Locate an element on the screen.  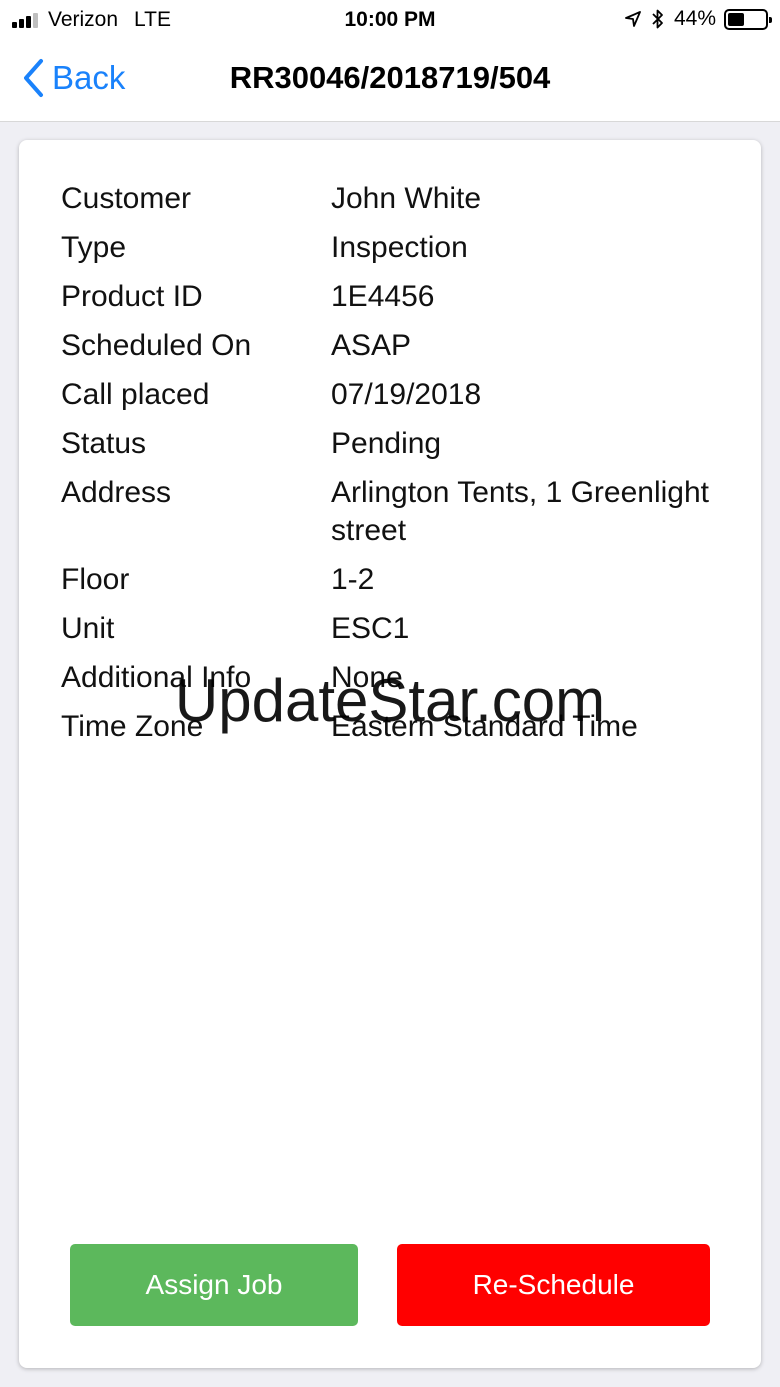
navigation-bar: Back RR30046/2018719/504 is located at coordinates (390, 81).